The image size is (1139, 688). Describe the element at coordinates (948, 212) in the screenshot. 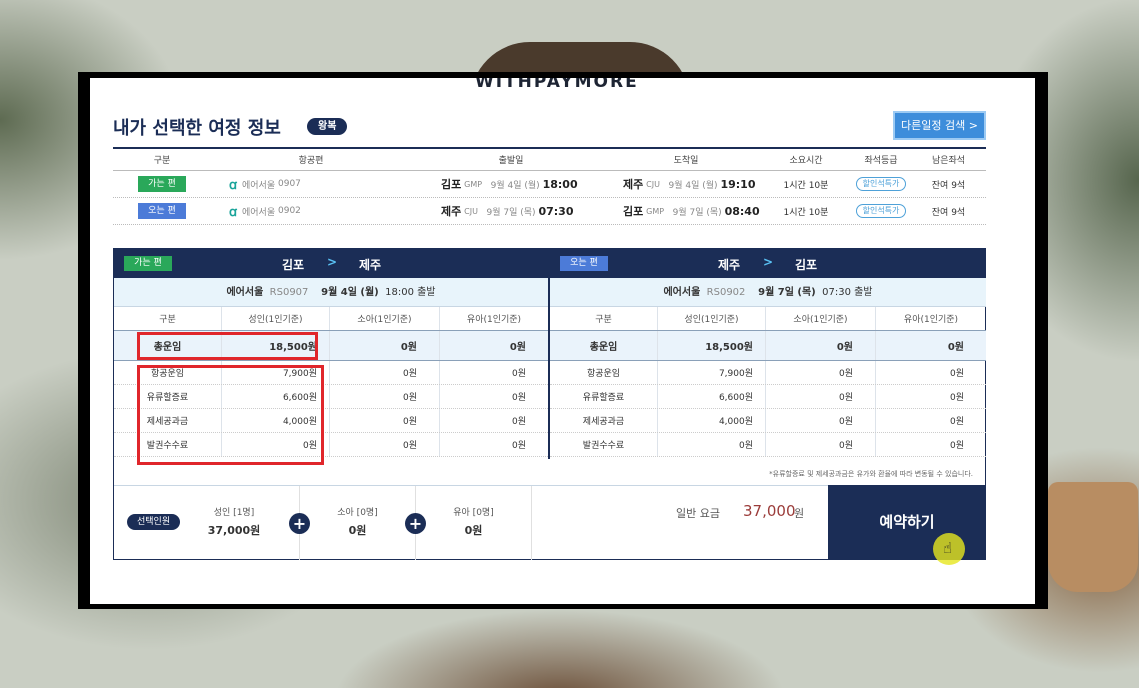

I see `remaining-seats: 잔여 9석` at that location.